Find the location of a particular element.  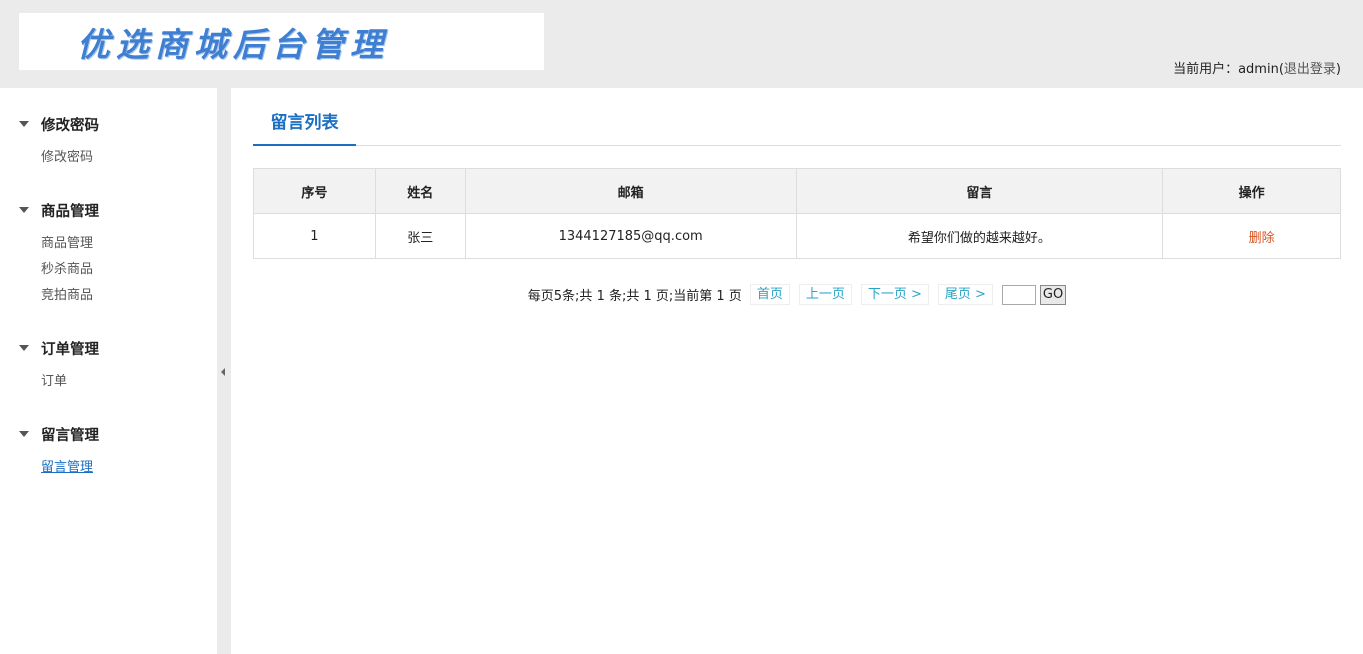

cell-email: 1344127185@qq.com is located at coordinates (630, 236).